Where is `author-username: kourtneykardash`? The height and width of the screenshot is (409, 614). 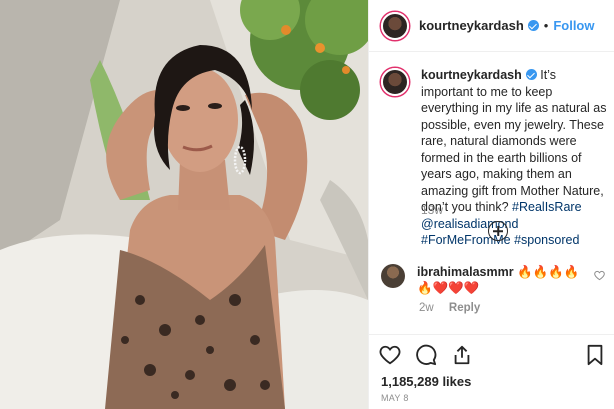 author-username: kourtneykardash is located at coordinates (471, 25).